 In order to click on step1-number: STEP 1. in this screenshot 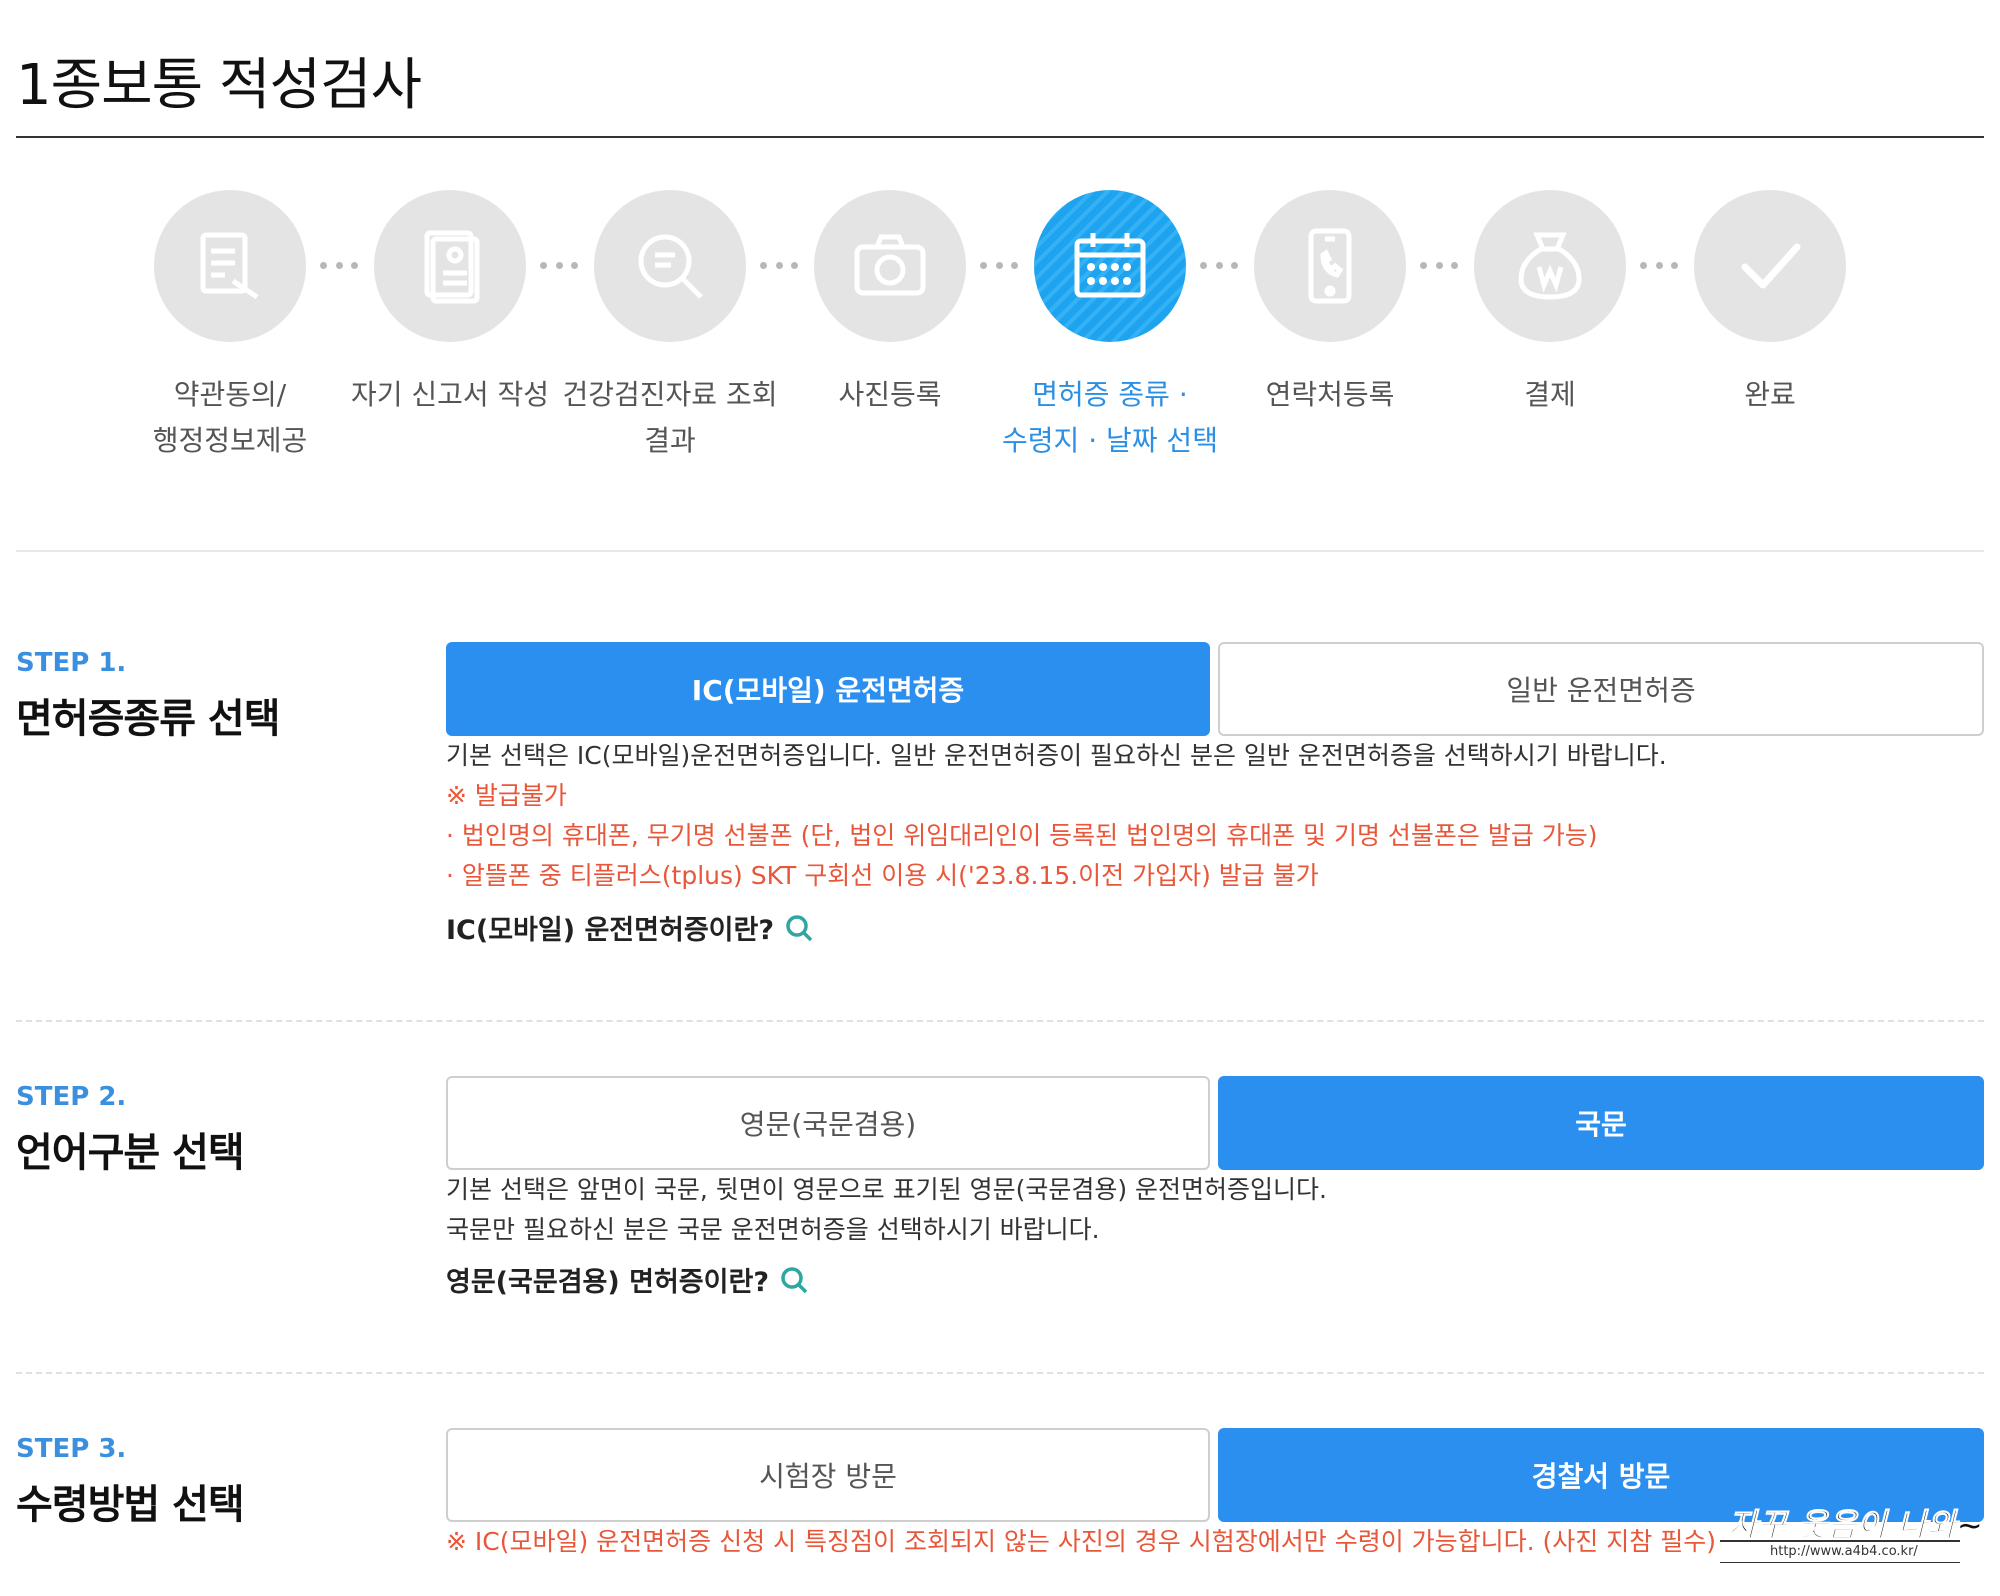, I will do `click(71, 663)`.